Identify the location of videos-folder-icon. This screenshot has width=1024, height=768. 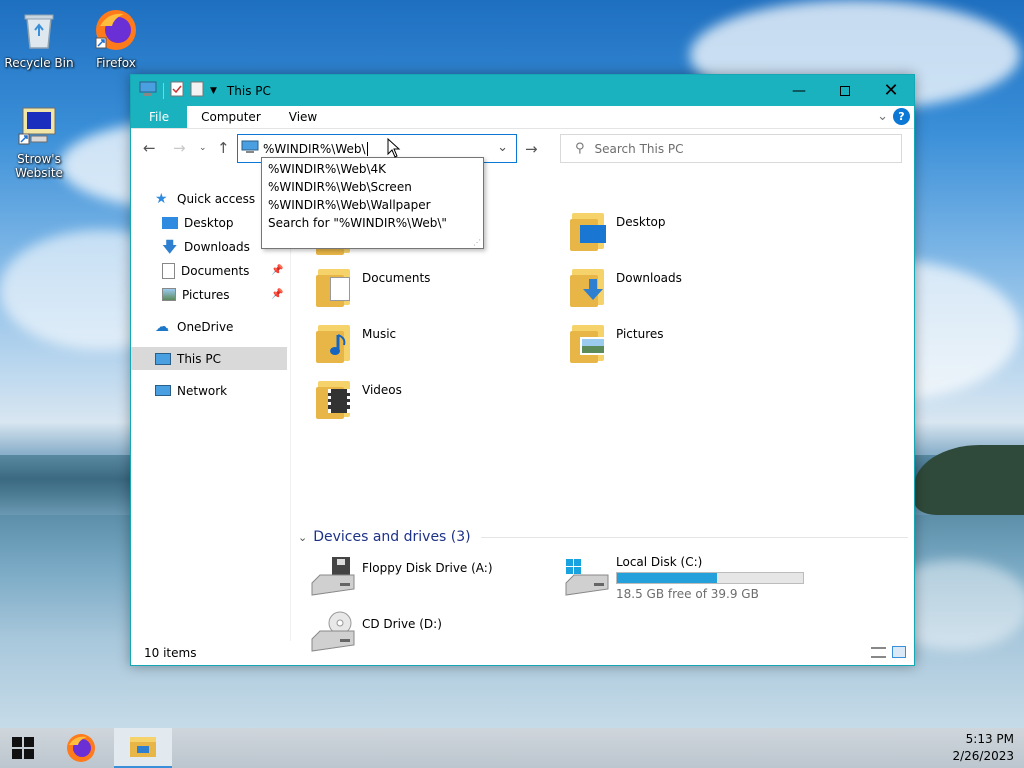
(336, 398).